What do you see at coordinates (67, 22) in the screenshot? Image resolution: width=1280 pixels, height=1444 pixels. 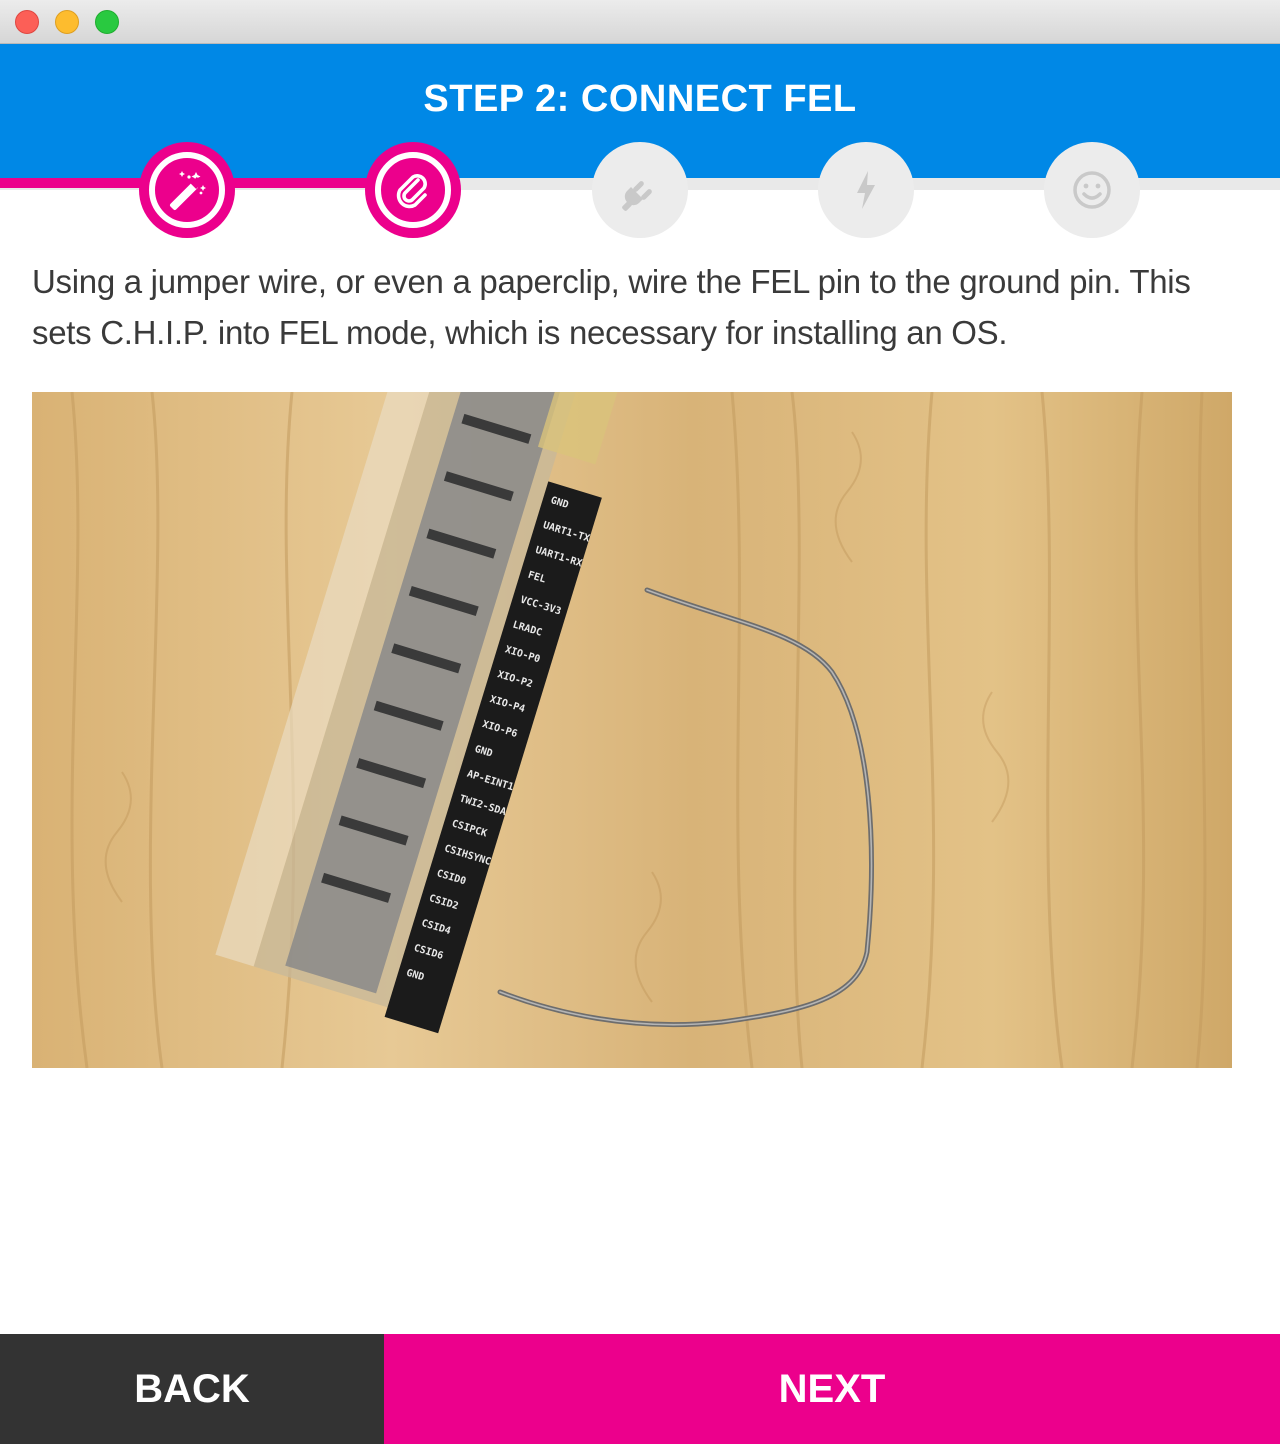 I see `minimize-window-button` at bounding box center [67, 22].